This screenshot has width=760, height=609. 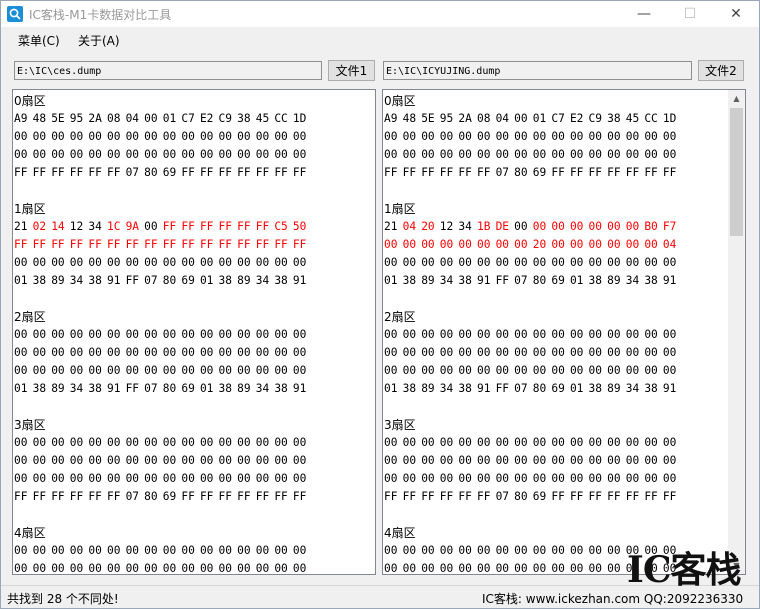 I want to click on hex-byte: 5E, so click(x=58, y=118).